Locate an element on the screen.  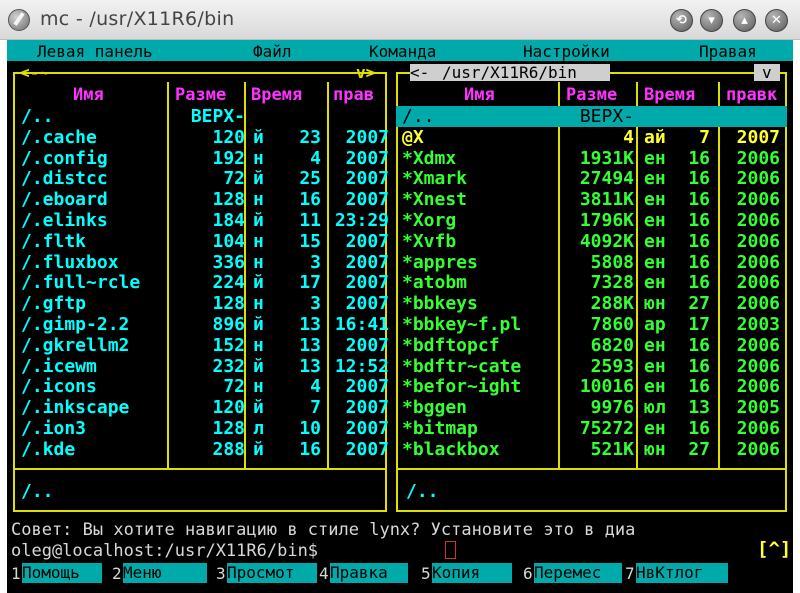
file-day: 11 is located at coordinates (310, 220).